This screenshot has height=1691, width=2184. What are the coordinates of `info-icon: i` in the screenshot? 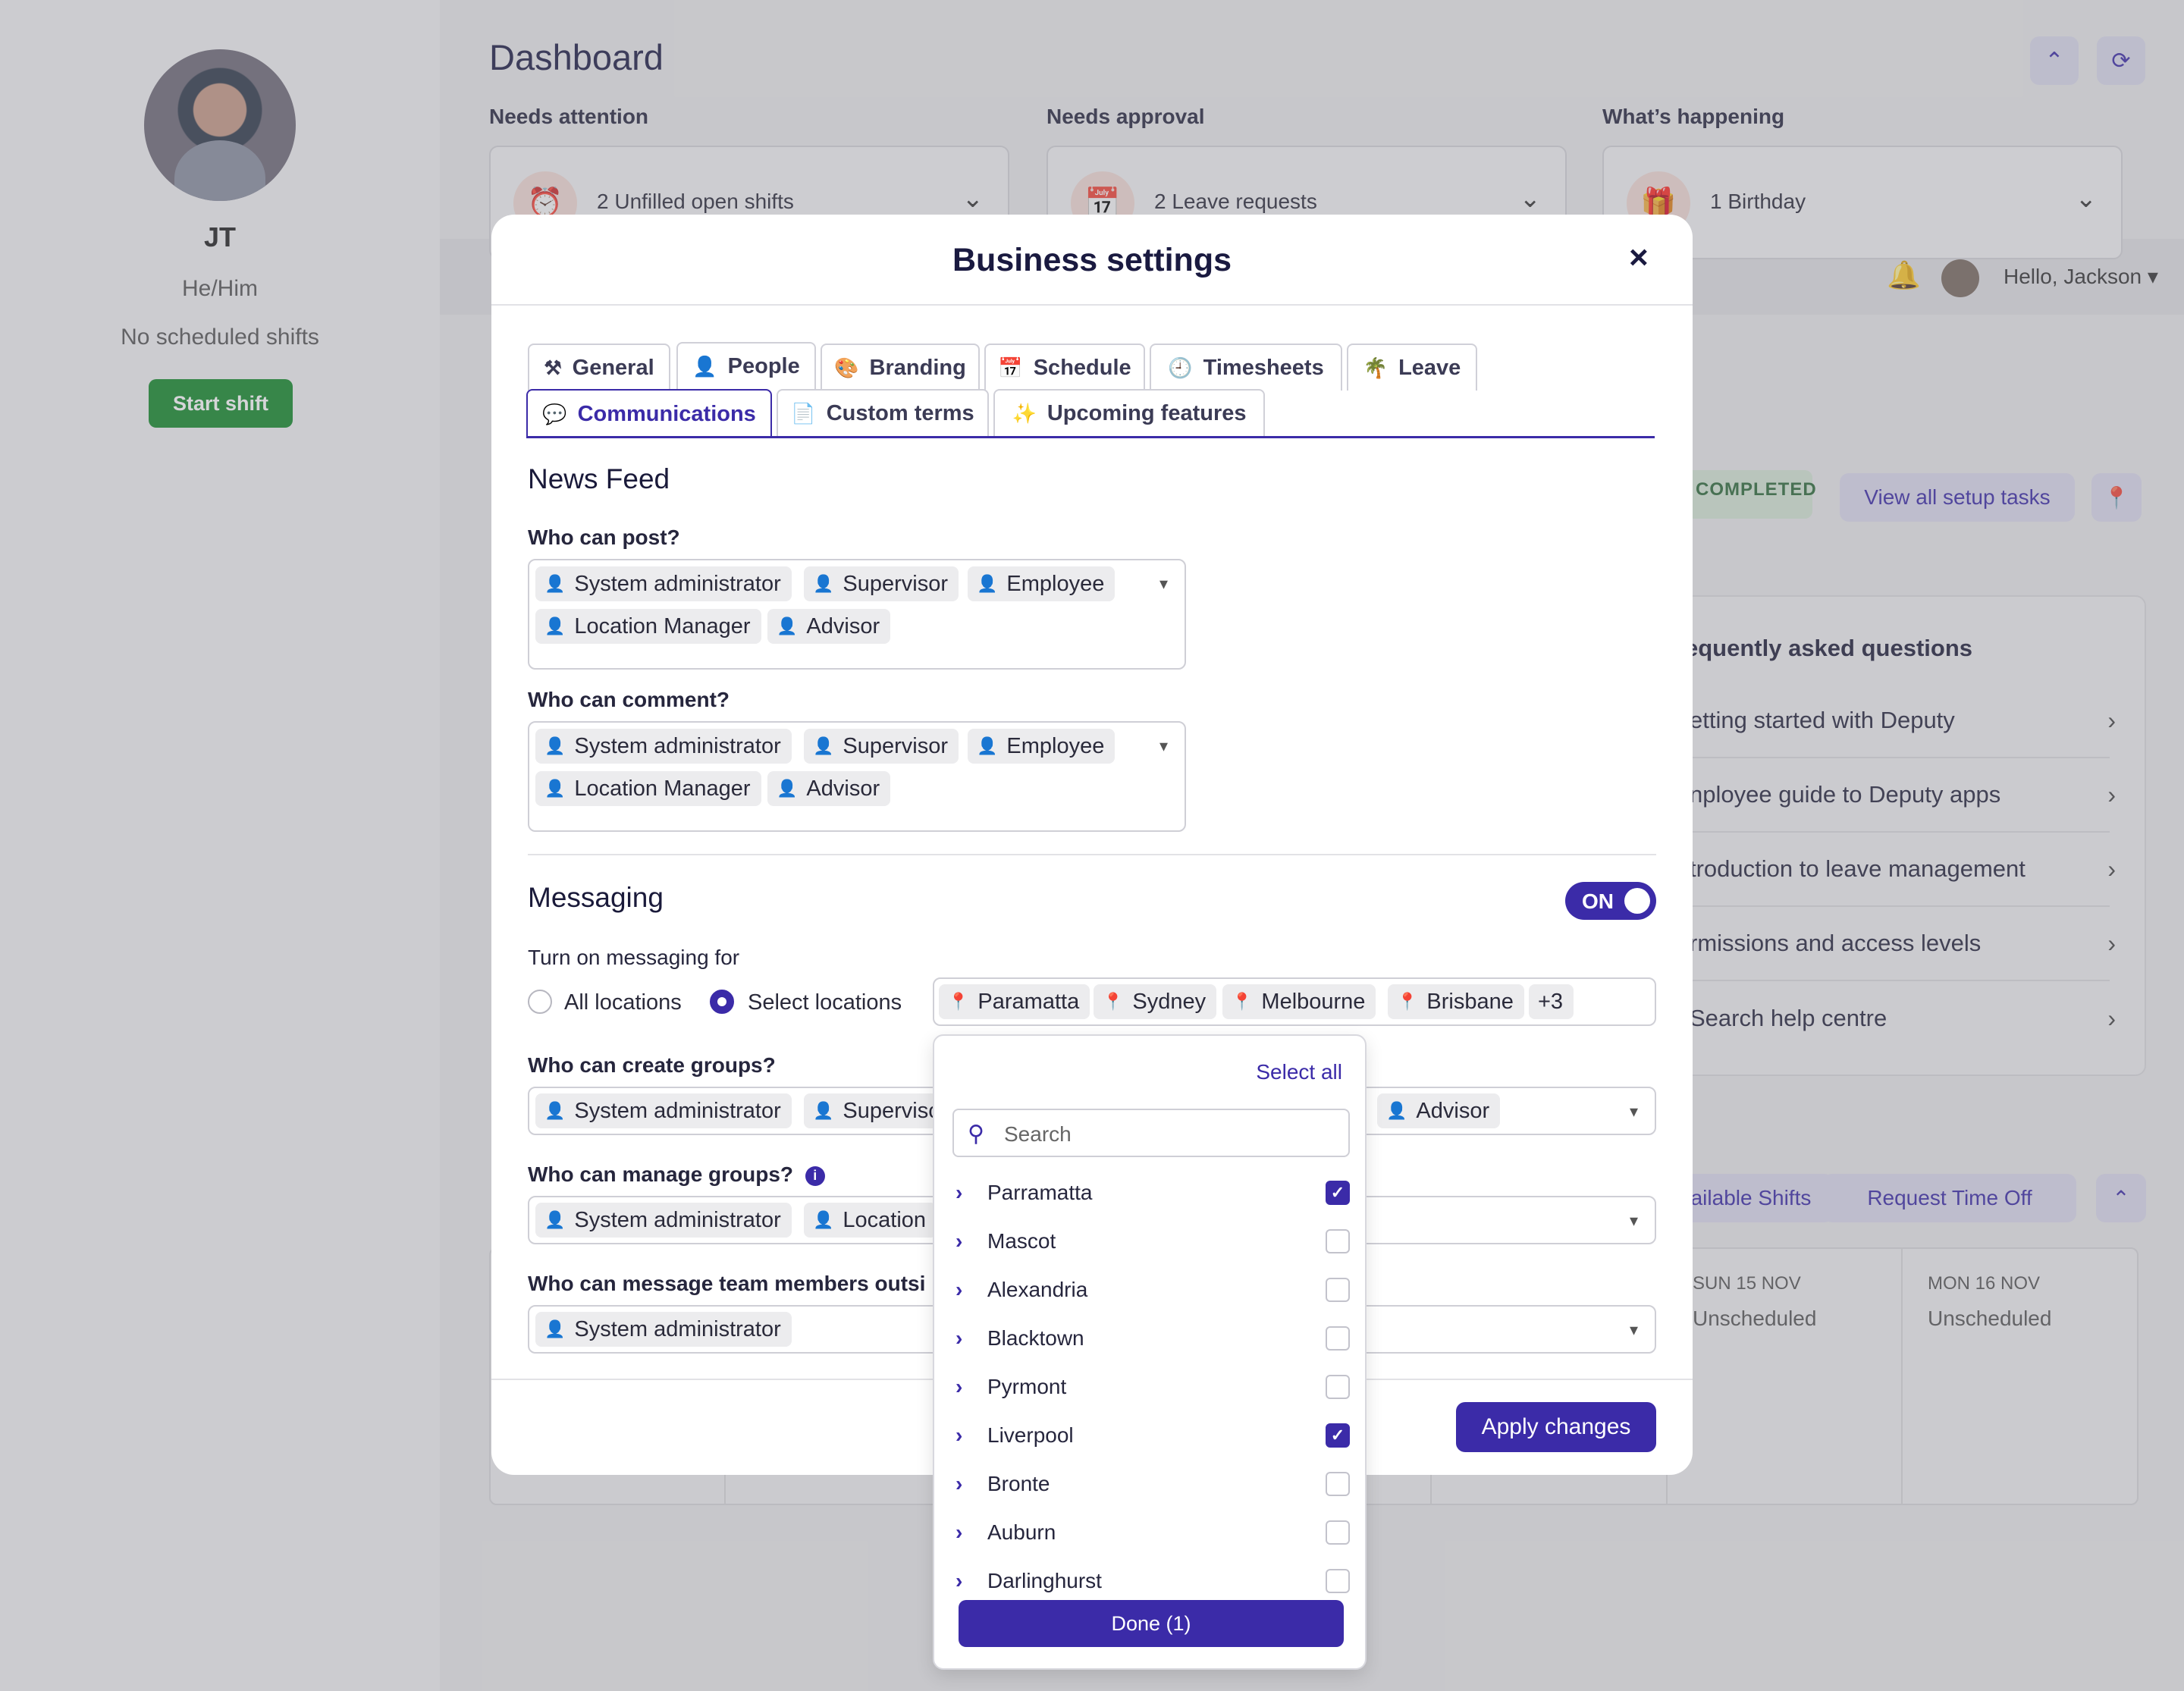 It's located at (815, 1176).